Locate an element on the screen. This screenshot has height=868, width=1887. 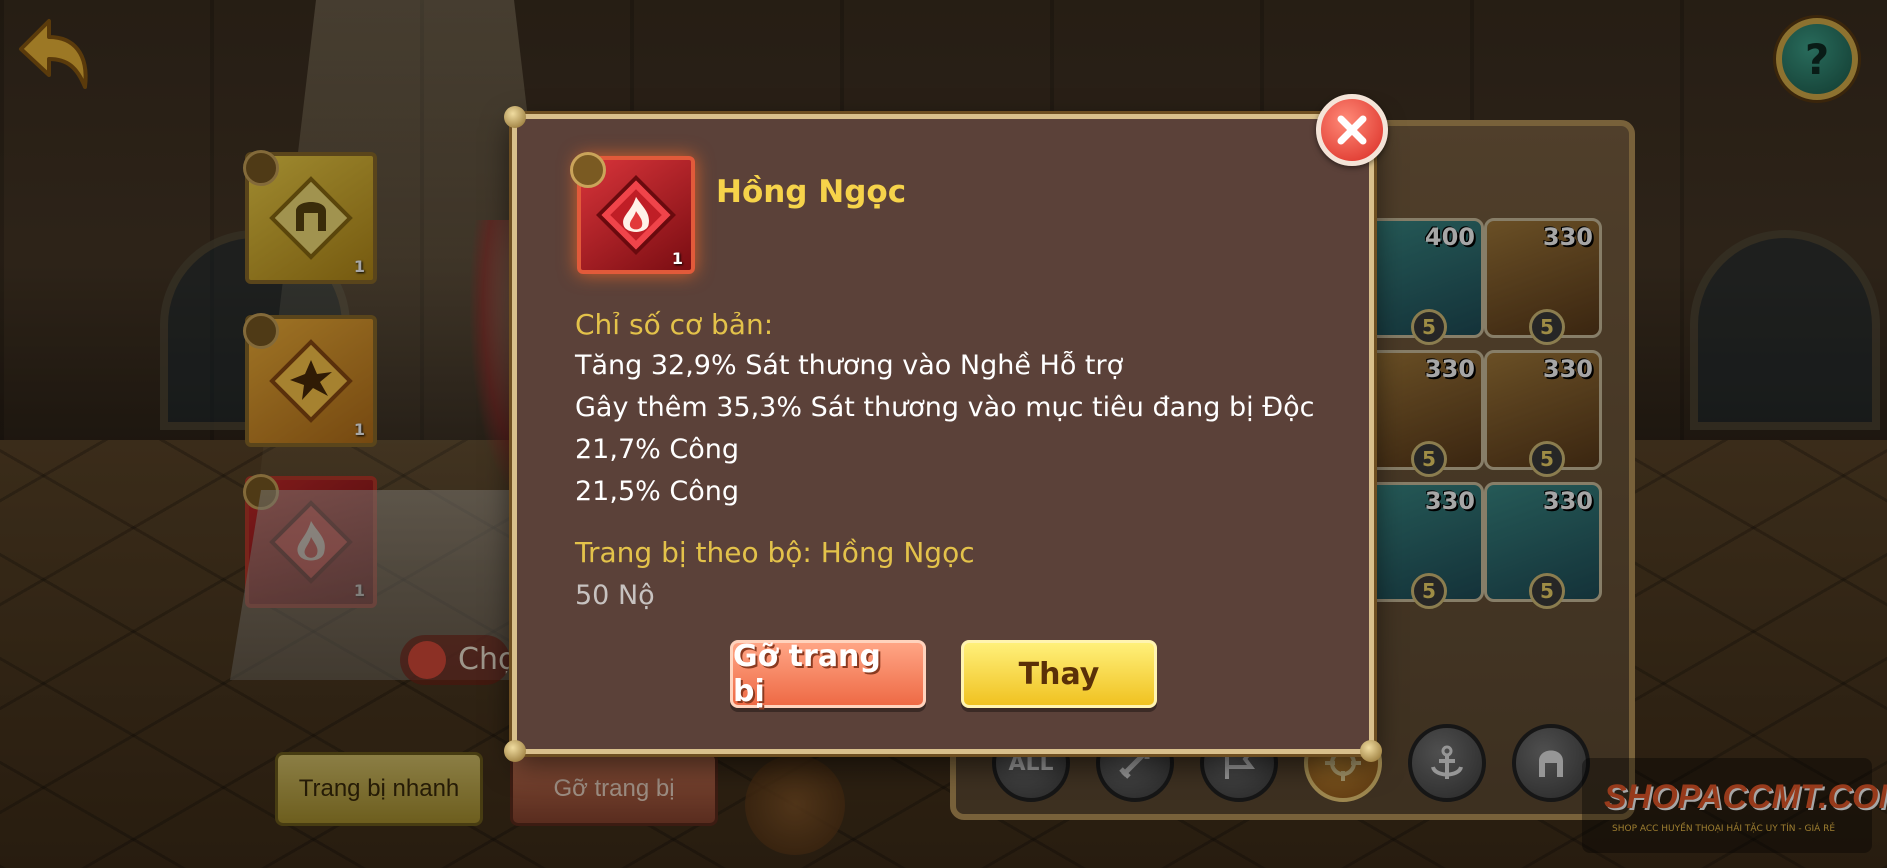
item-count: 1 is located at coordinates (677, 258).